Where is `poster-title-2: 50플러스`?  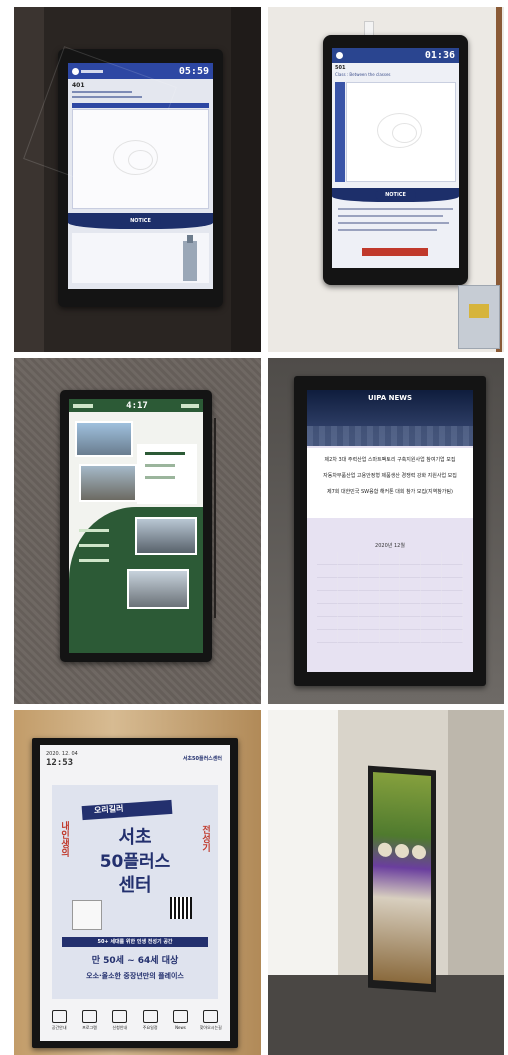
poster-title-2: 50플러스 is located at coordinates (135, 862).